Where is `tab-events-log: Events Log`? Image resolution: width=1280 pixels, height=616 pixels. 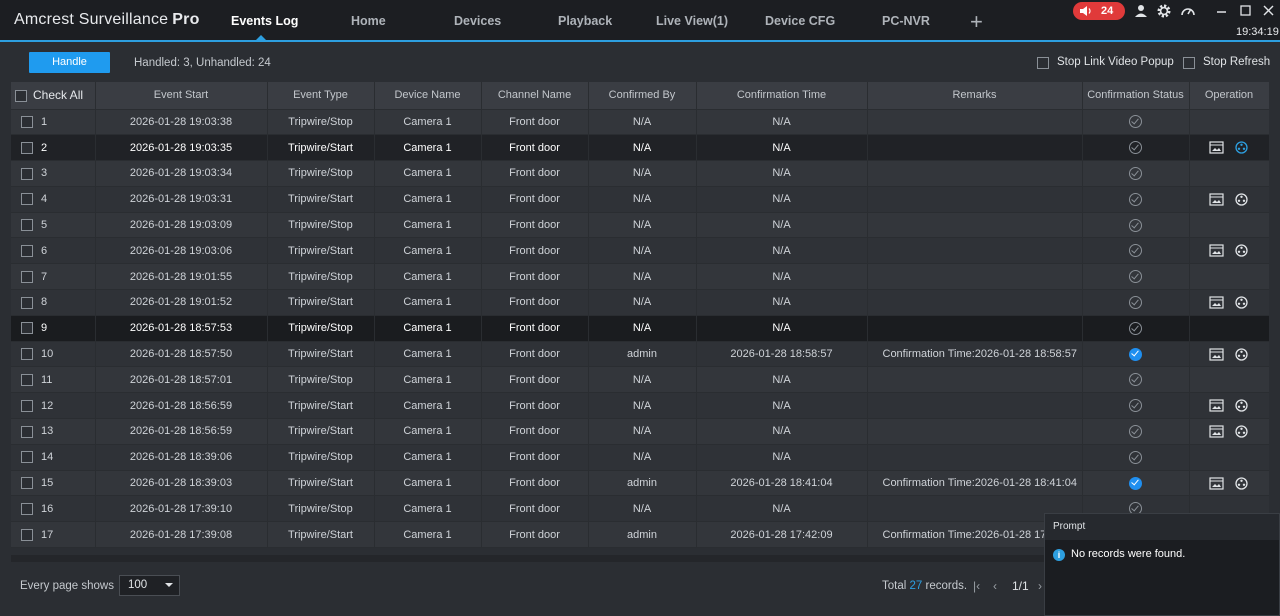 tab-events-log: Events Log is located at coordinates (264, 21).